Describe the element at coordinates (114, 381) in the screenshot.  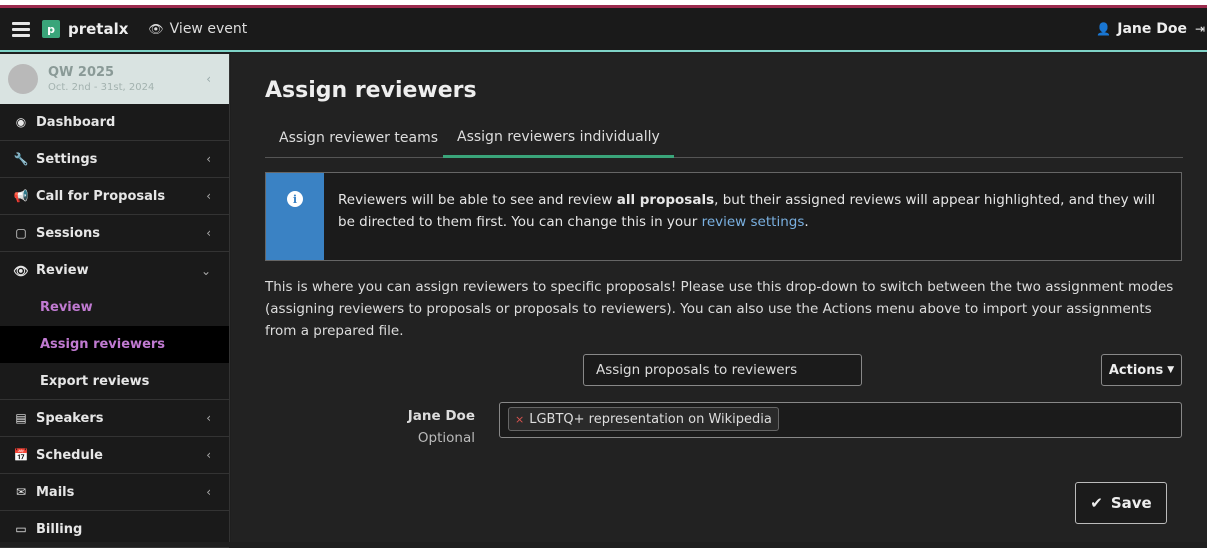
I see `sidebar-subitem-export-reviews: Export reviews` at that location.